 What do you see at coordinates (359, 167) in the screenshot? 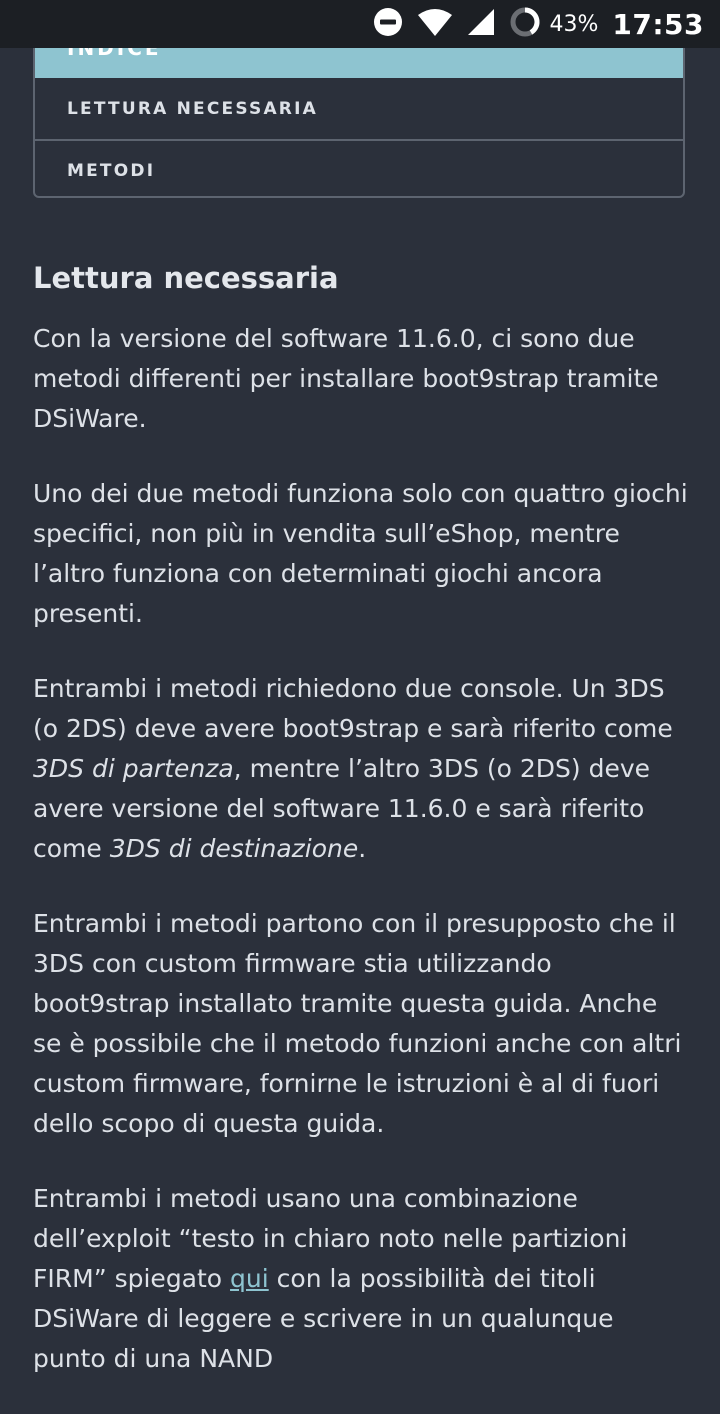
I see `toc-item-metodi: METODI` at bounding box center [359, 167].